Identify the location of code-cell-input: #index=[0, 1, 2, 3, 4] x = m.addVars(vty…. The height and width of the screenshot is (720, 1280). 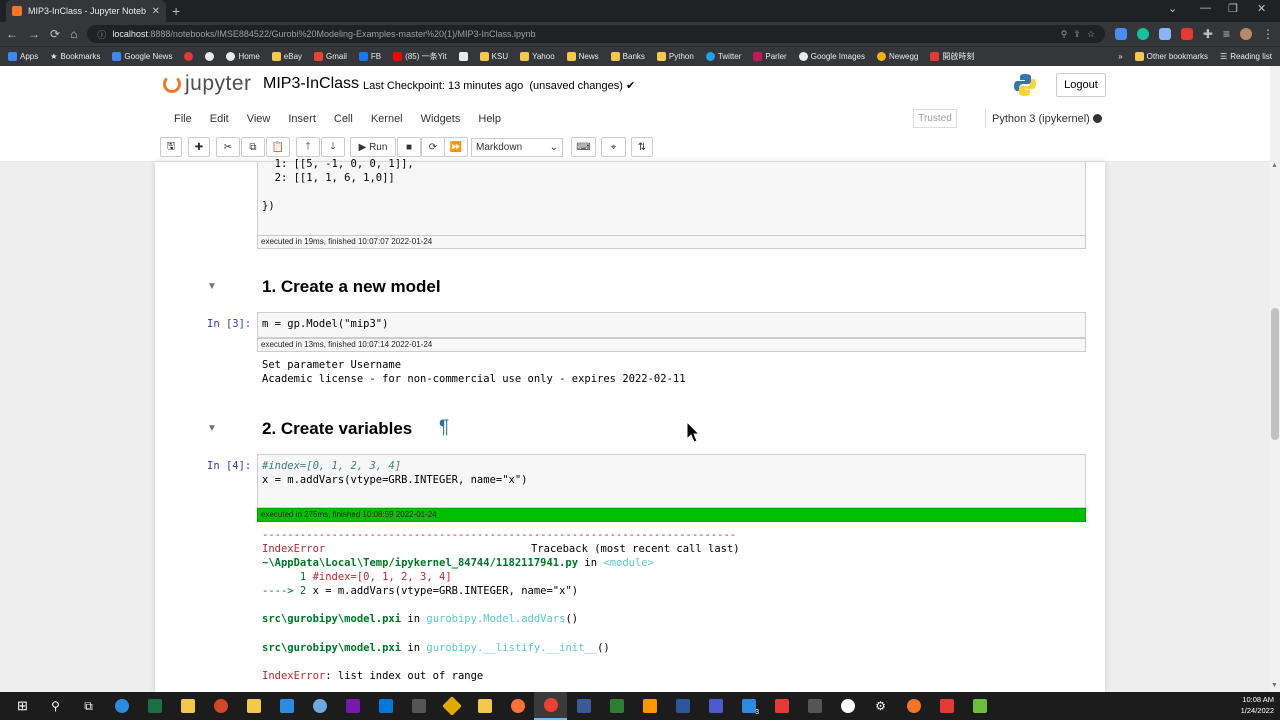
(671, 481).